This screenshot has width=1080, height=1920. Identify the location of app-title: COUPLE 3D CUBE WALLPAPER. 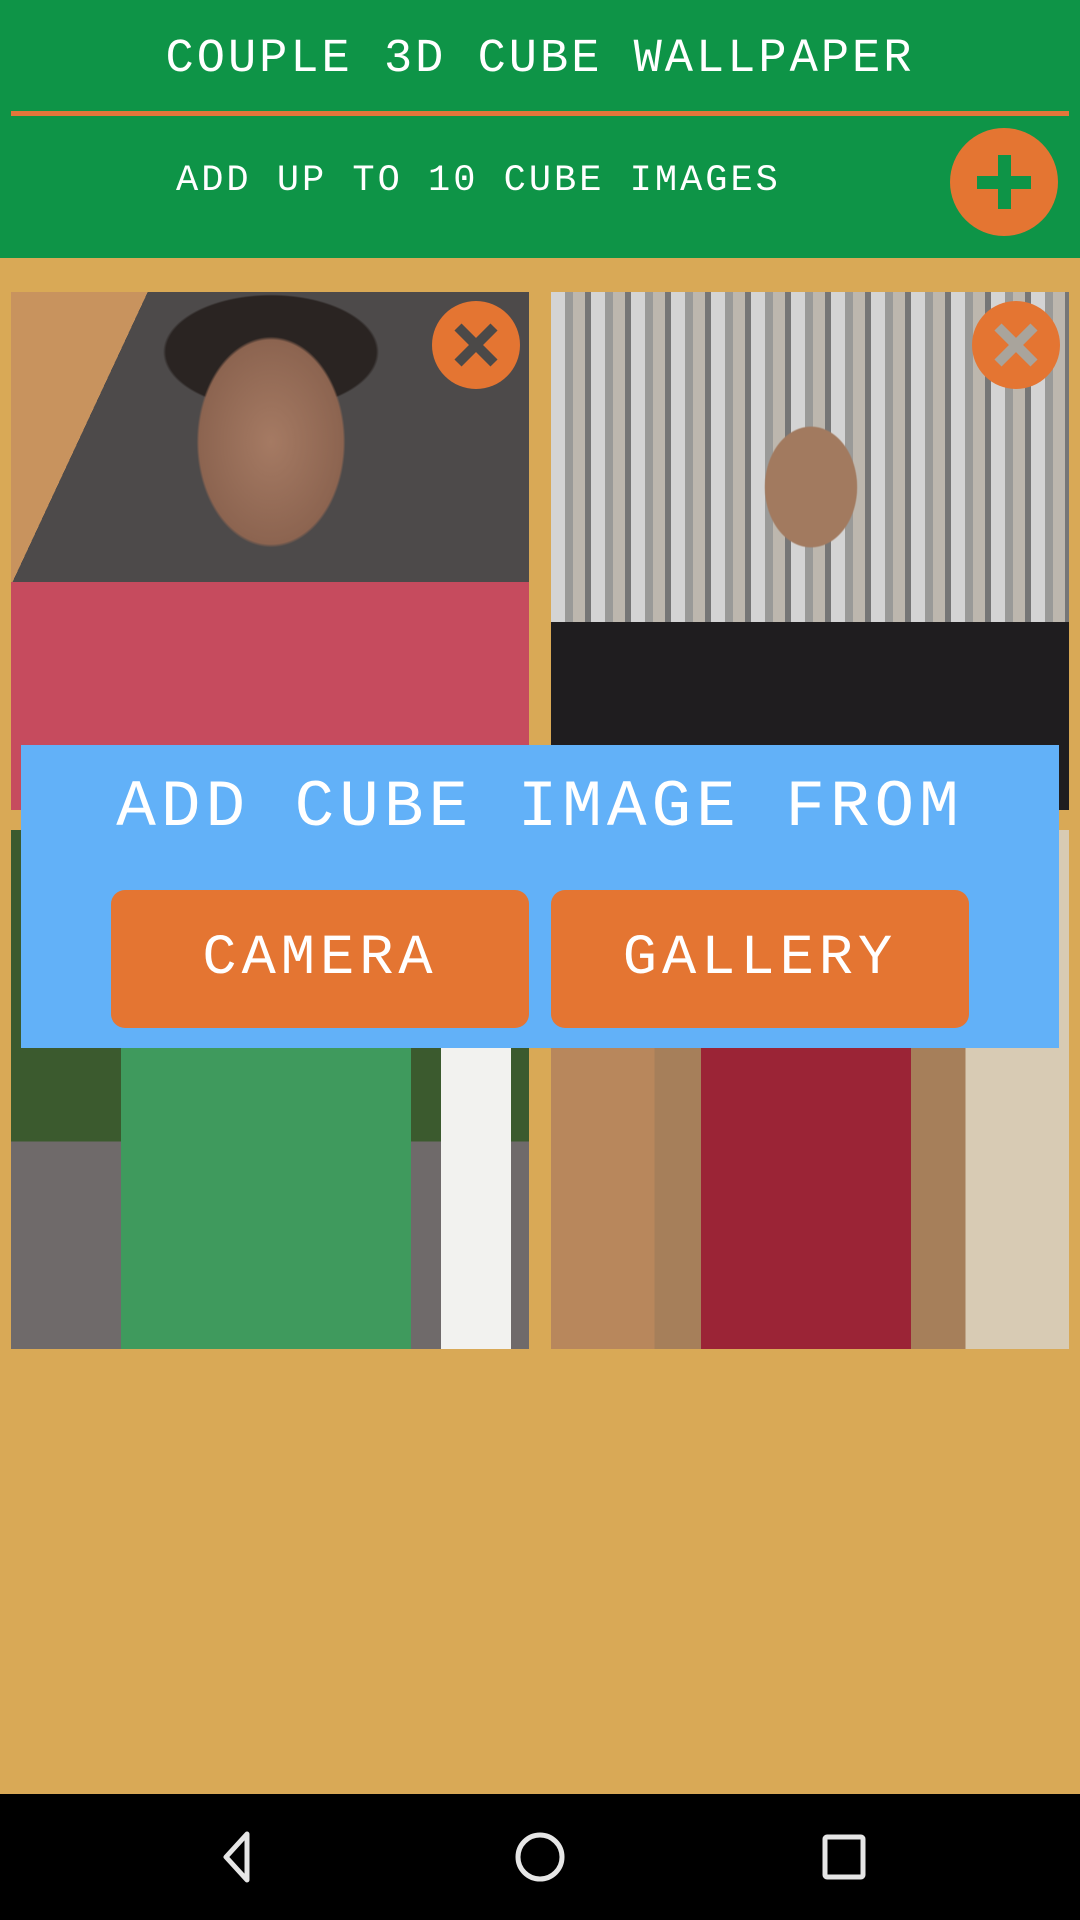
(540, 59).